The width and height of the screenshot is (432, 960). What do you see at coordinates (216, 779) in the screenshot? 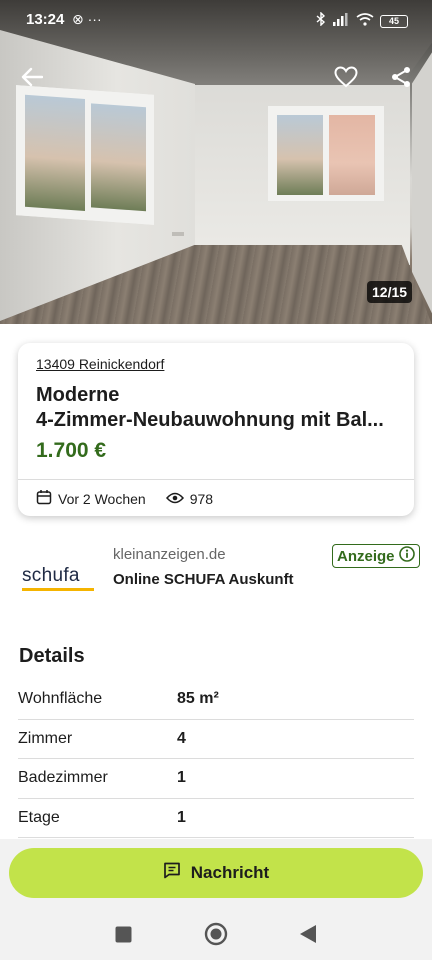
I see `detail-row-bathrooms: Badezimmer 1` at bounding box center [216, 779].